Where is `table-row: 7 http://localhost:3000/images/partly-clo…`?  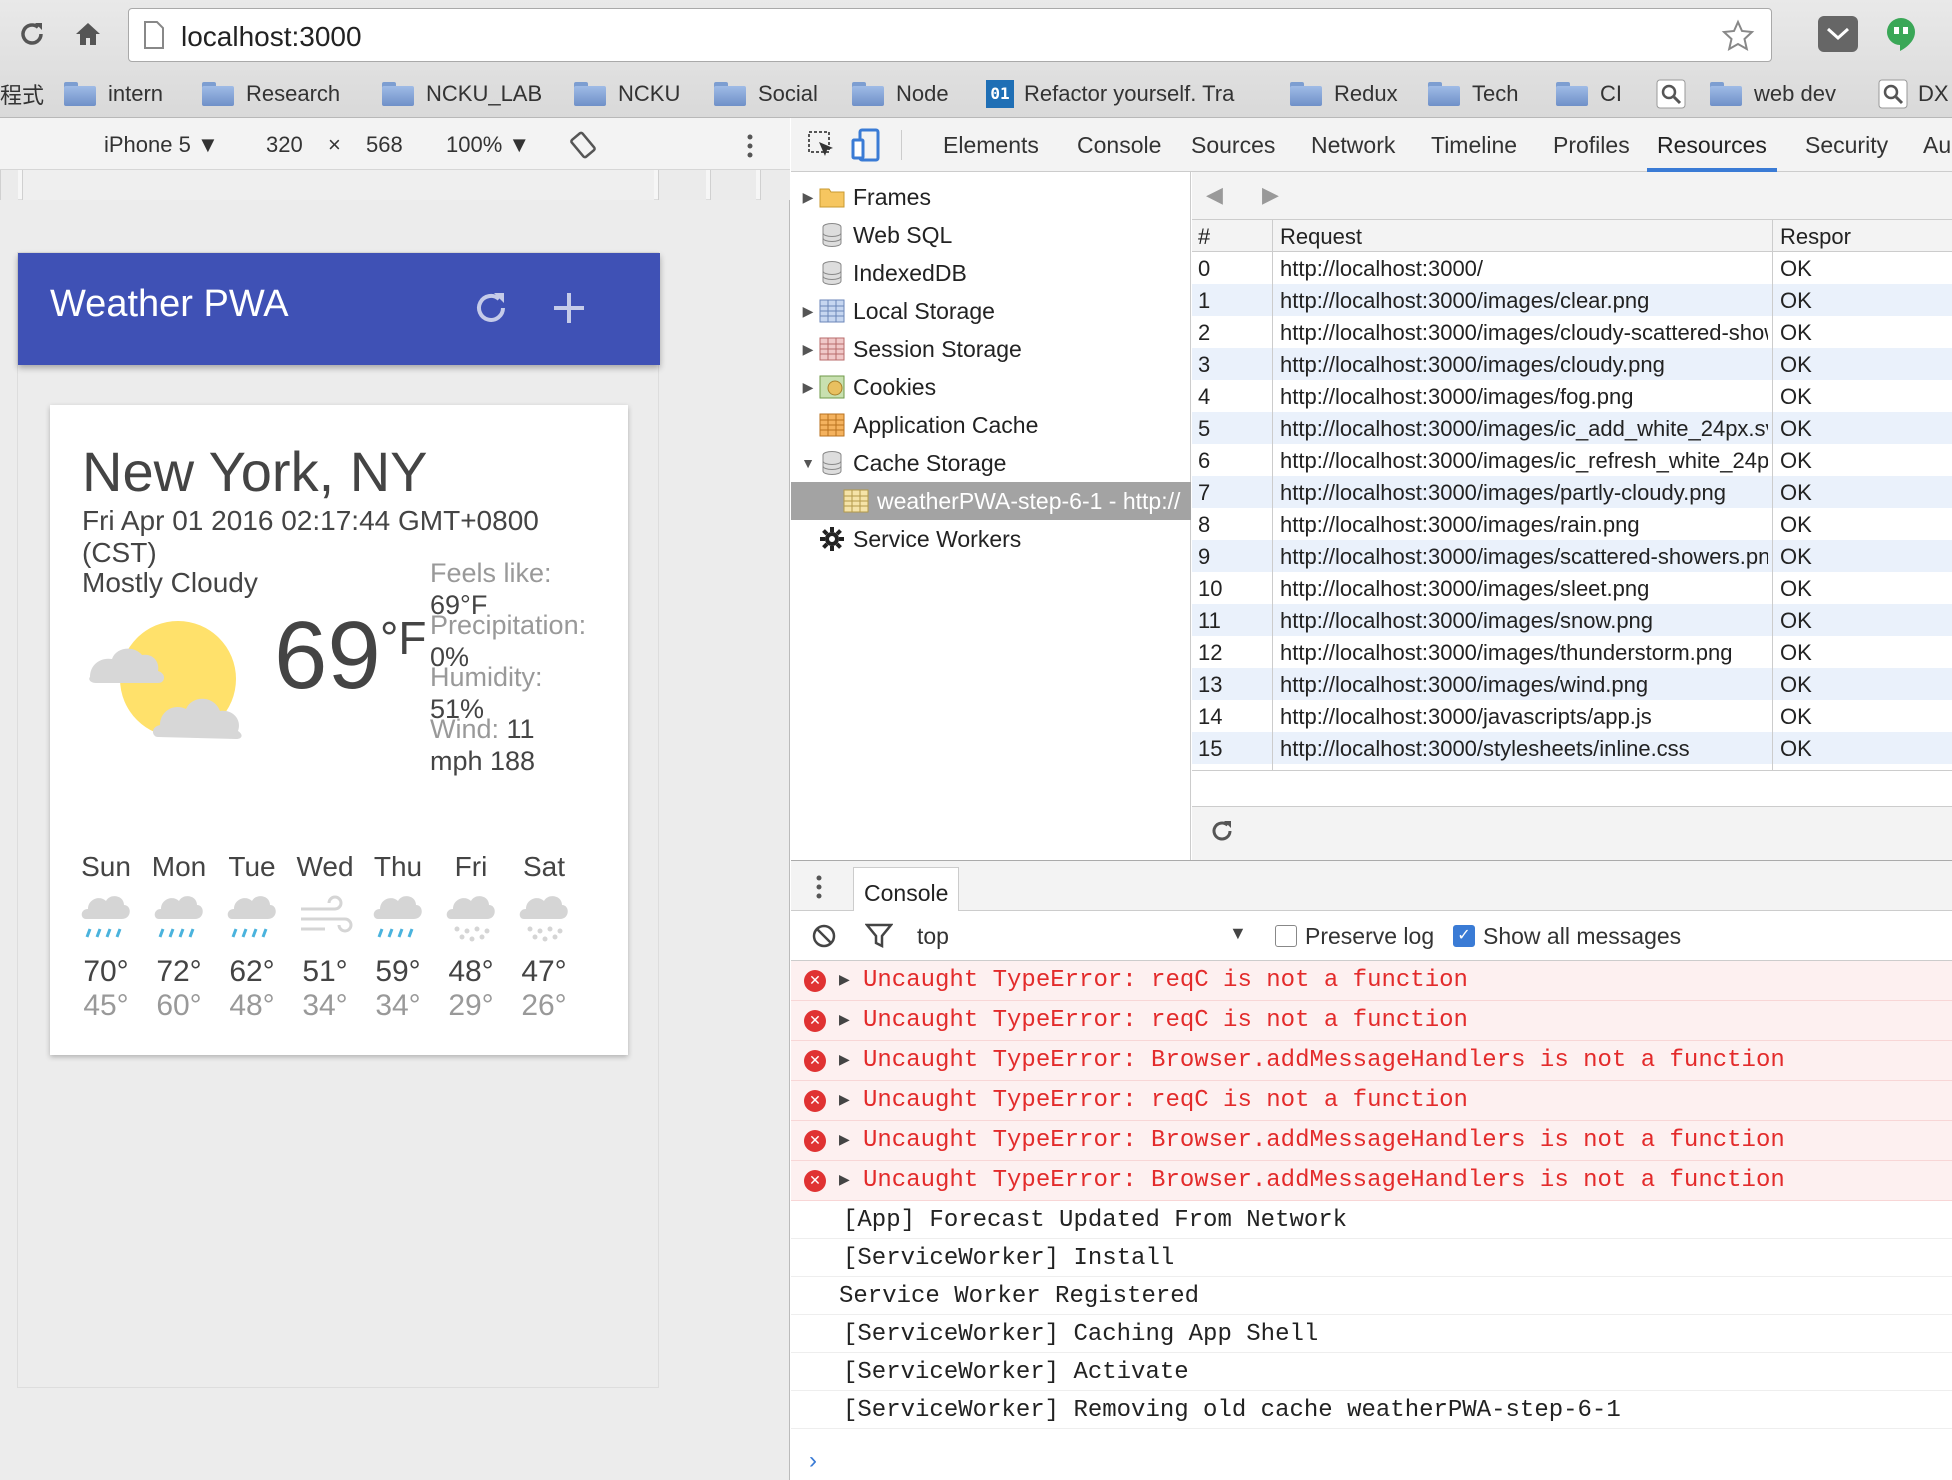 table-row: 7 http://localhost:3000/images/partly-clo… is located at coordinates (1572, 492).